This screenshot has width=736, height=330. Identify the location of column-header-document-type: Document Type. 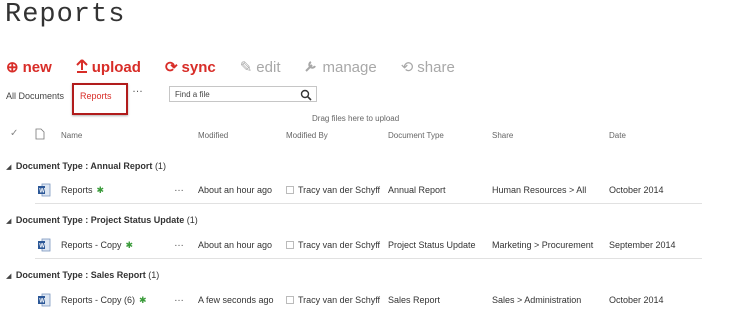
(416, 135).